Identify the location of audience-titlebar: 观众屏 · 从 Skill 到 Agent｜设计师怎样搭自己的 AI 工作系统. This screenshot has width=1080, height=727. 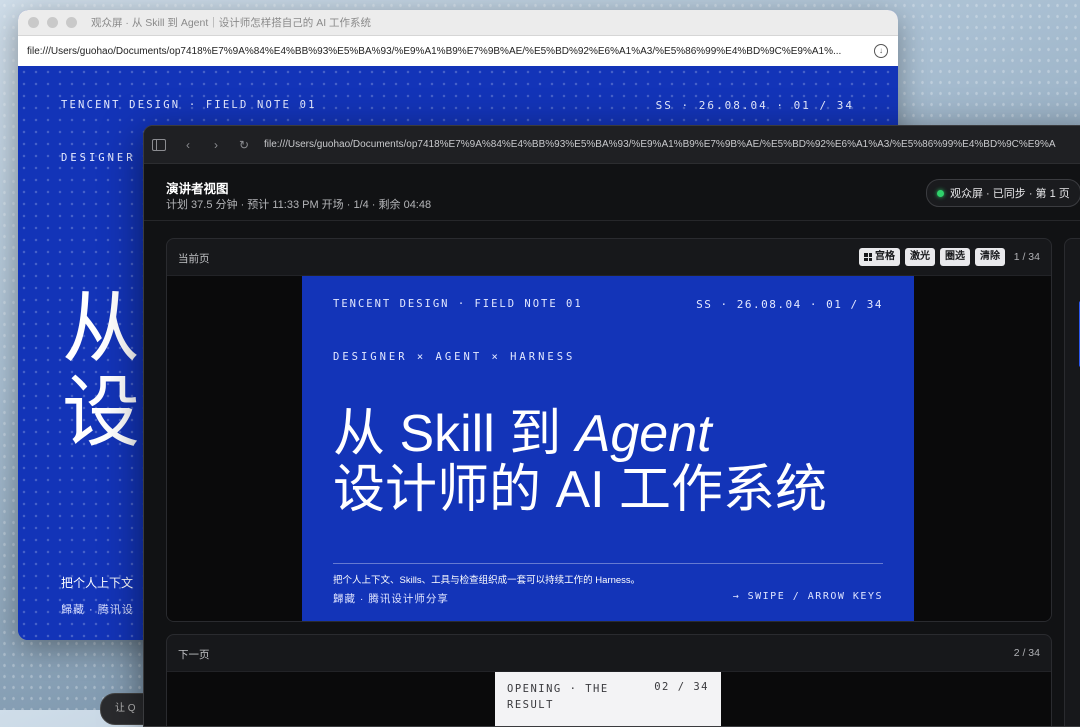
(458, 23).